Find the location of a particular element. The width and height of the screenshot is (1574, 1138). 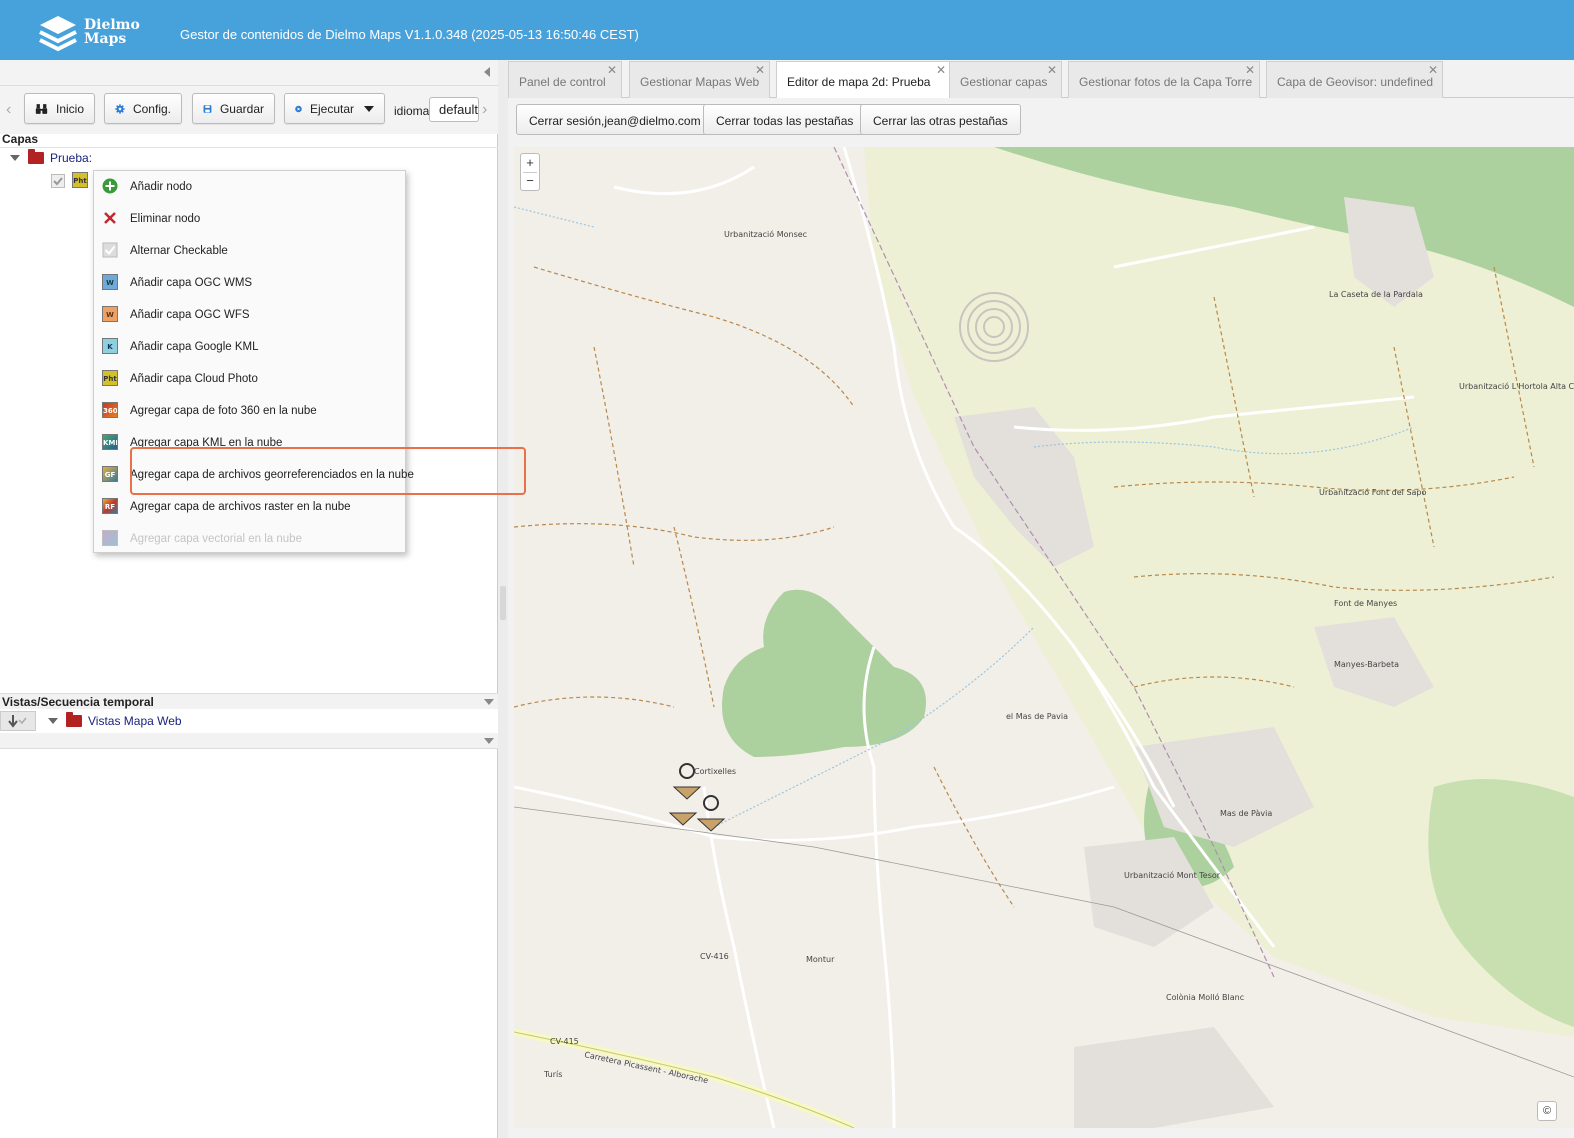

config-button: Config. is located at coordinates (143, 108).